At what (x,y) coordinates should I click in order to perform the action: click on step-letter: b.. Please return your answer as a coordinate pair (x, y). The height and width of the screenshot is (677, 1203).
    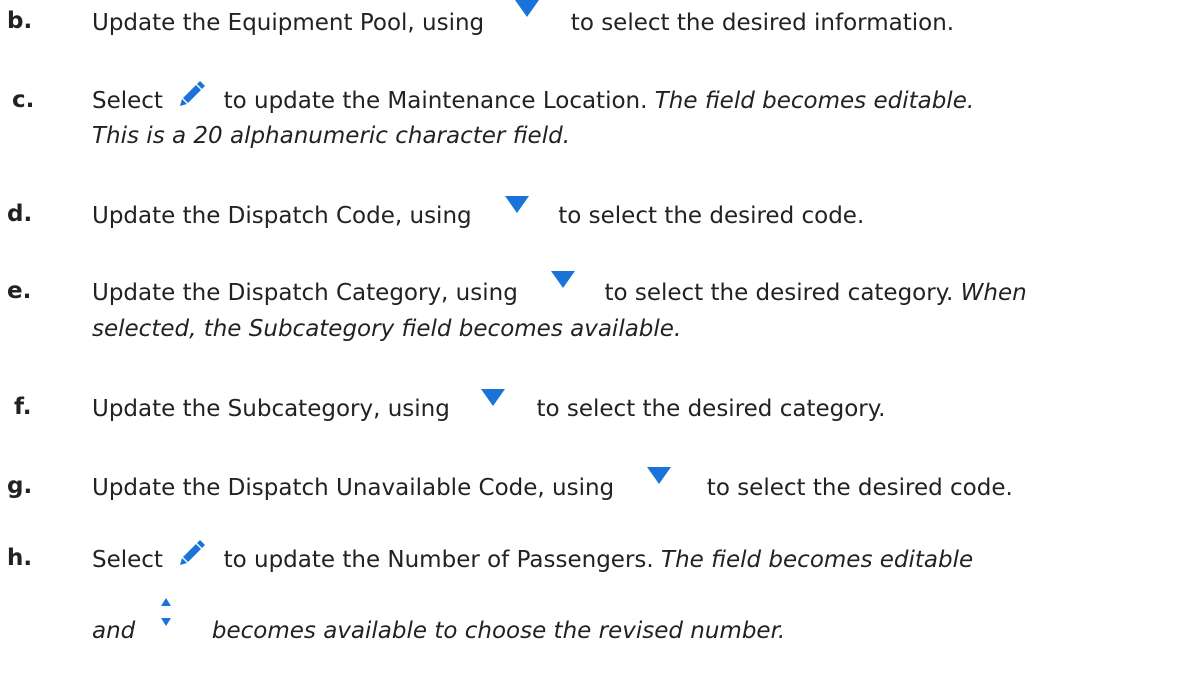
    Looking at the image, I should click on (20, 21).